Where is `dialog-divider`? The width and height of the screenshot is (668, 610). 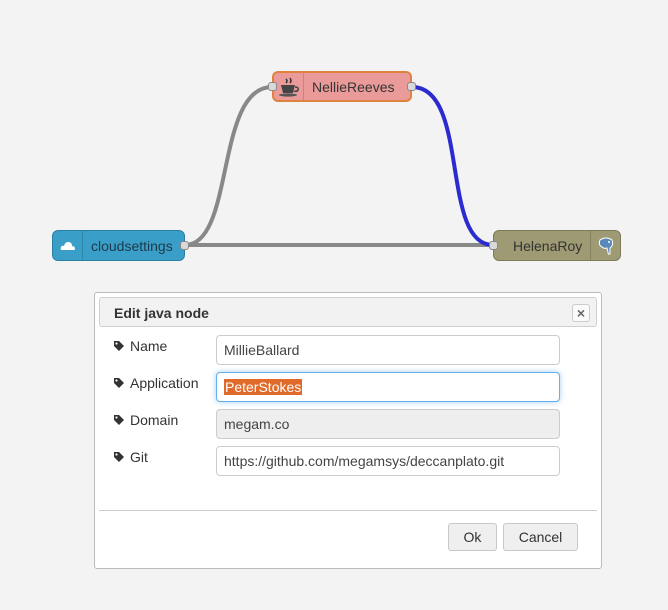 dialog-divider is located at coordinates (348, 510).